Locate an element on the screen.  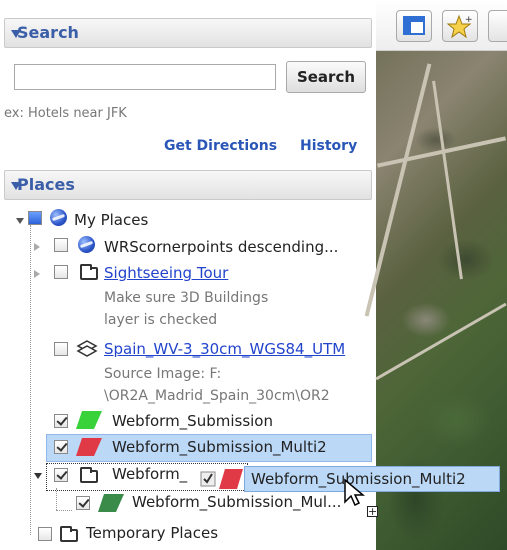
places-panel-header: Places is located at coordinates (188, 185).